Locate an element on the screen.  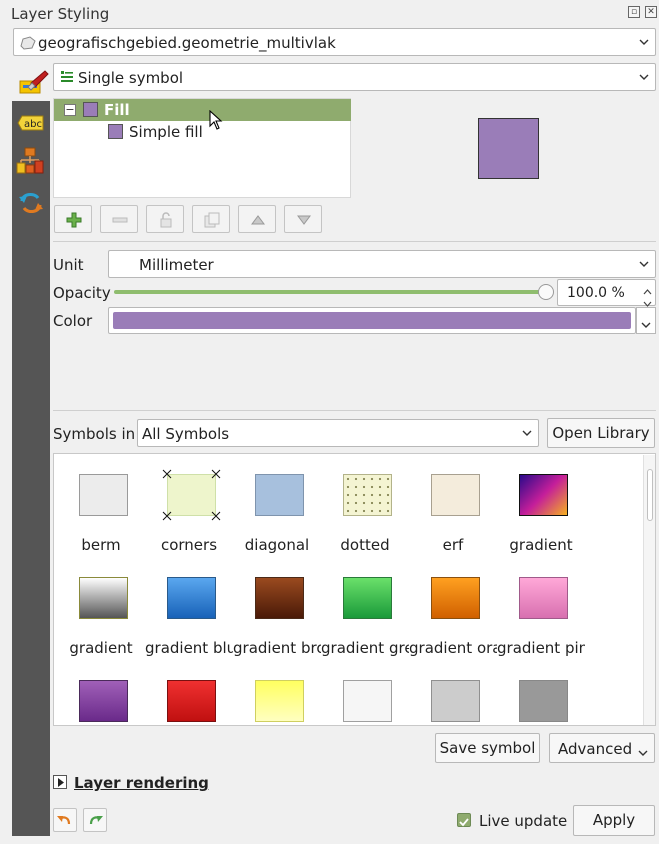
symbol-tile: gradient pink is located at coordinates (541, 608).